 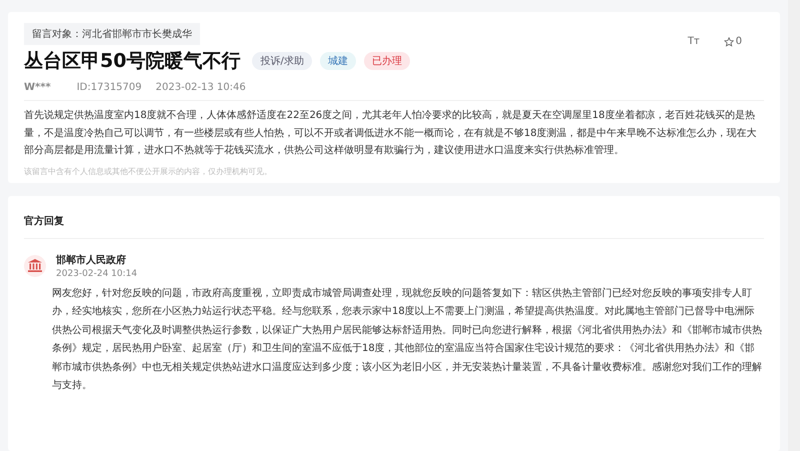 I want to click on star-icon, so click(x=729, y=41).